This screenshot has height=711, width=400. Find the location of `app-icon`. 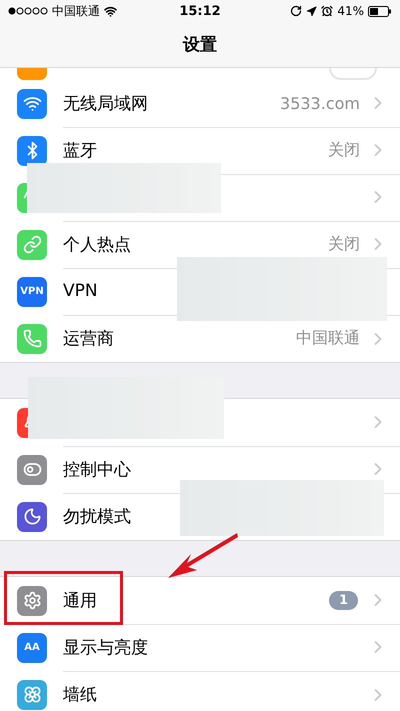

app-icon is located at coordinates (32, 74).